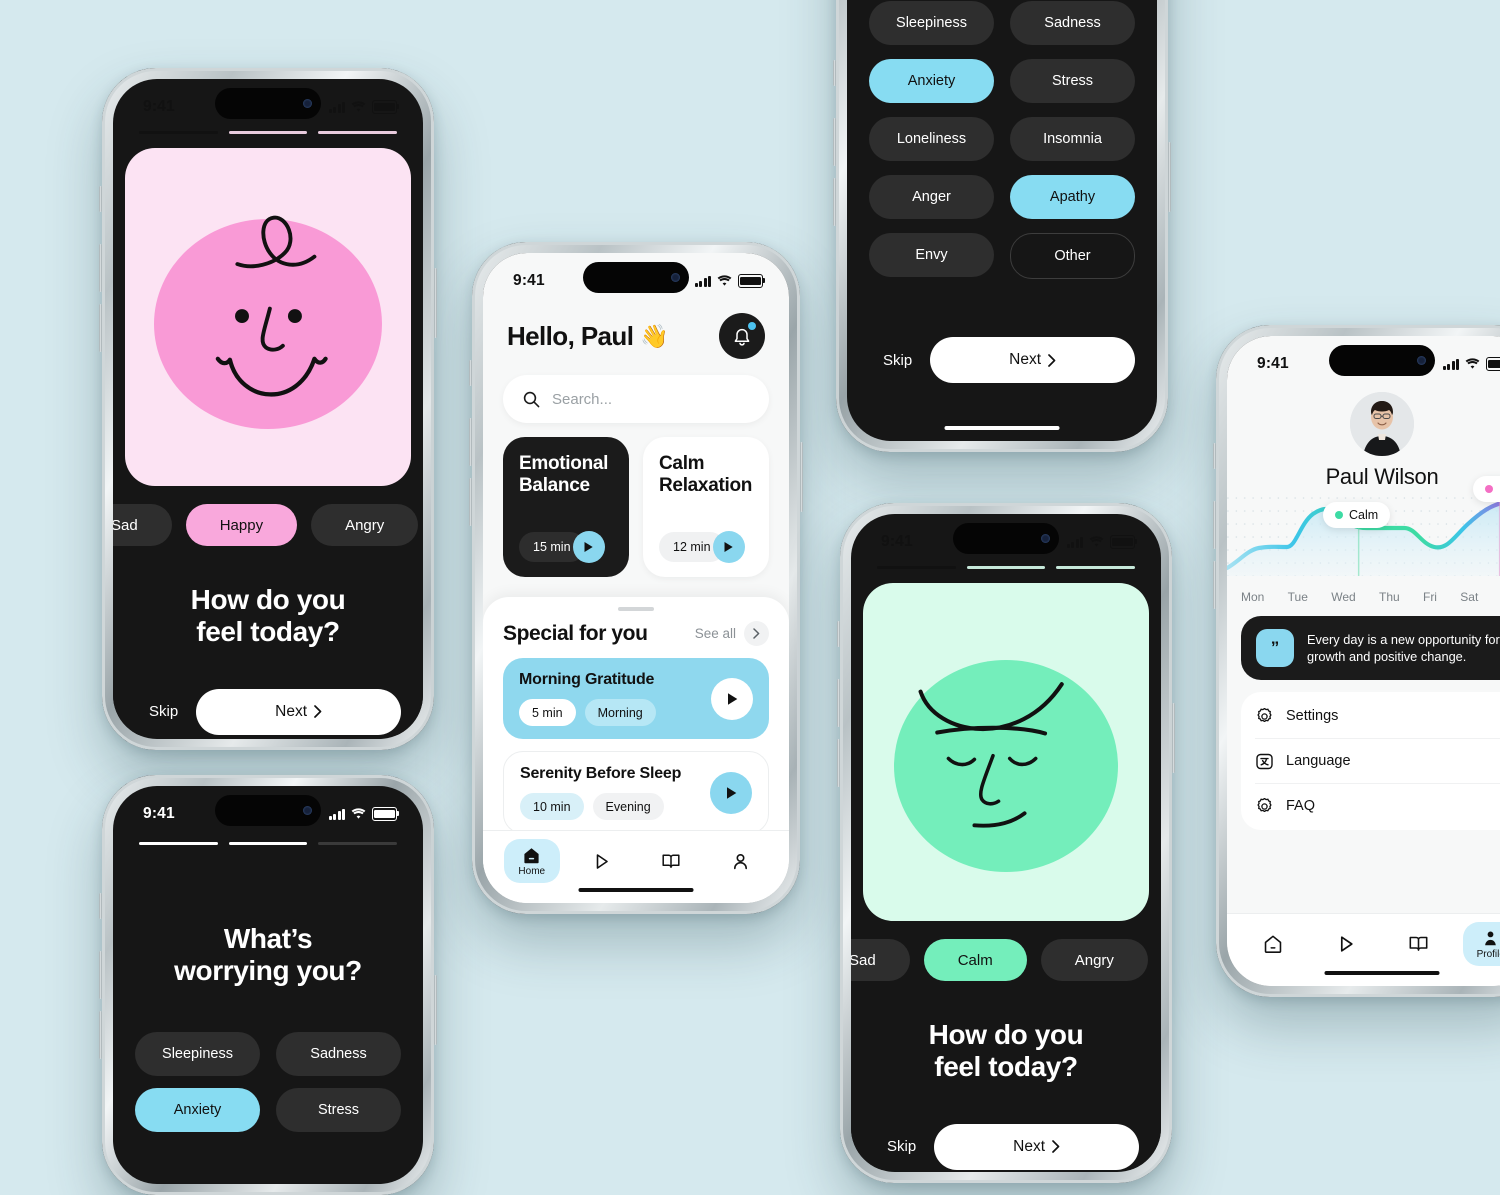 This screenshot has width=1500, height=1195. What do you see at coordinates (1264, 714) in the screenshot?
I see `gear-icon` at bounding box center [1264, 714].